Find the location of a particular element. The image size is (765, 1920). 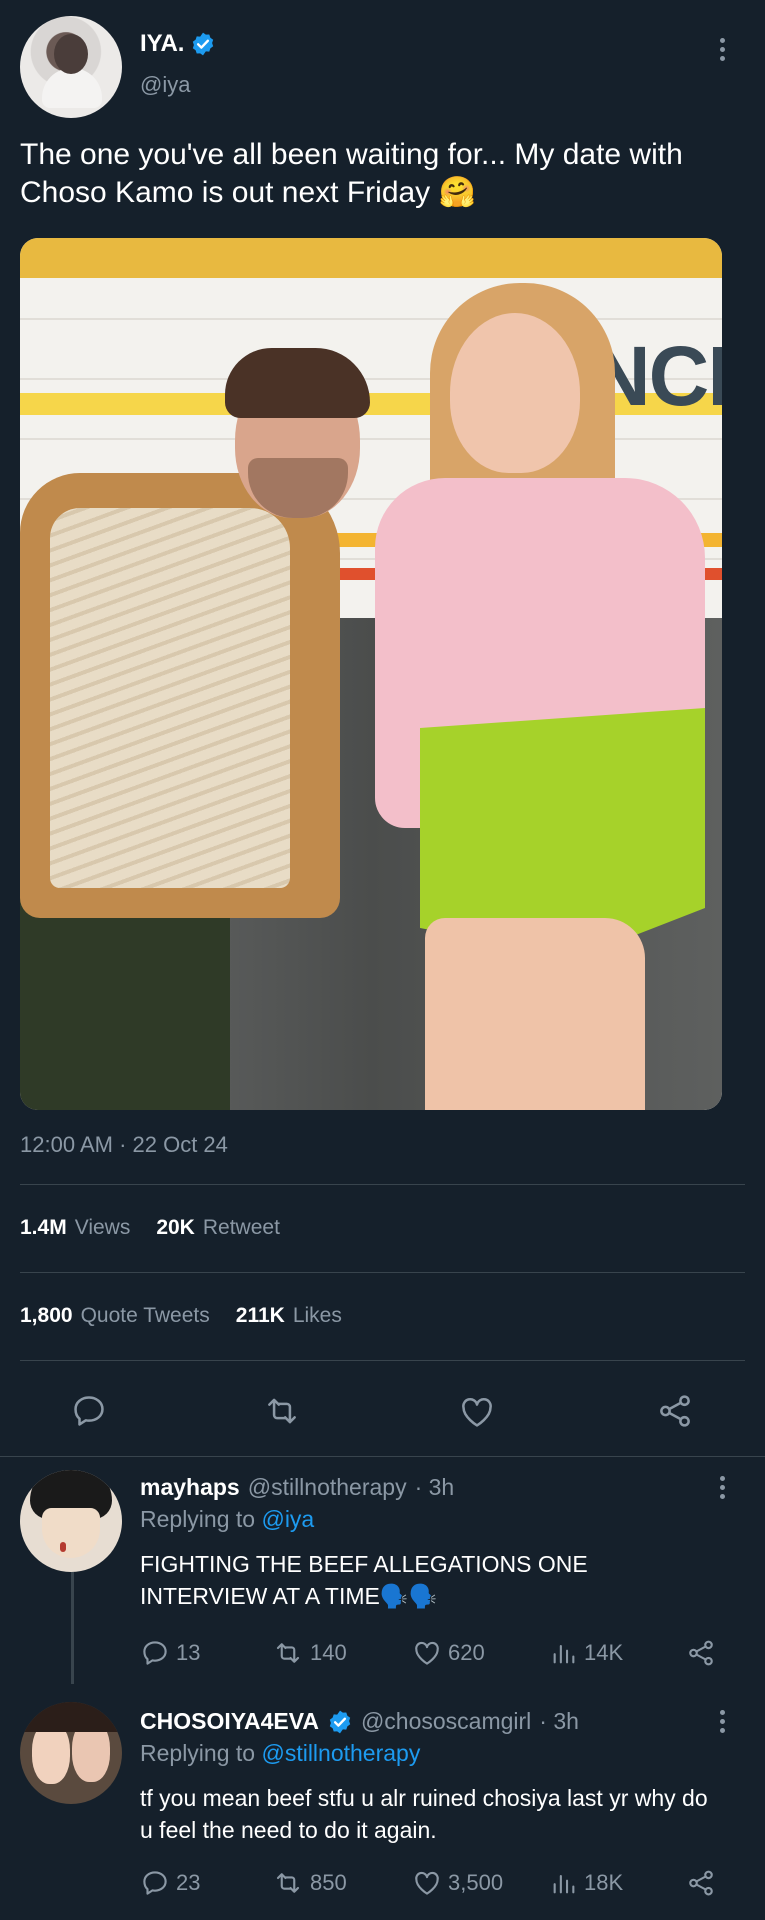

author-avatar is located at coordinates (71, 67).